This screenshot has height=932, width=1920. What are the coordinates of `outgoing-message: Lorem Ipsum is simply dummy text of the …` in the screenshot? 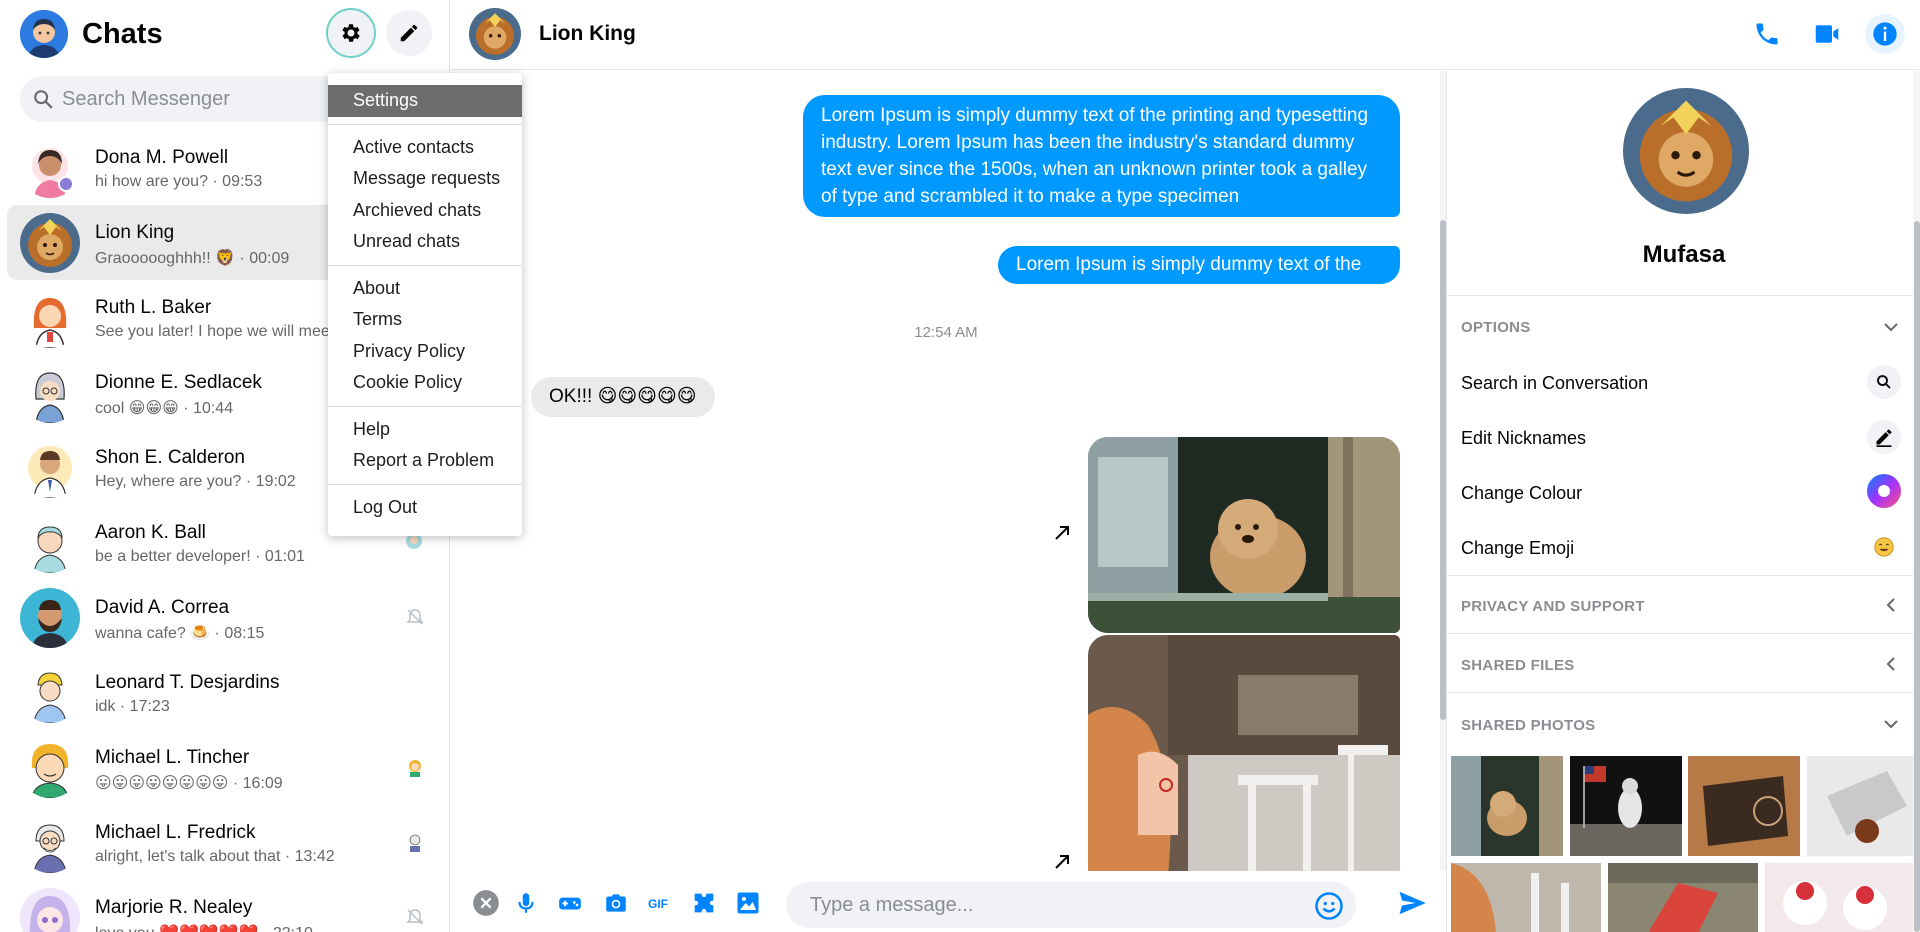 It's located at (1101, 156).